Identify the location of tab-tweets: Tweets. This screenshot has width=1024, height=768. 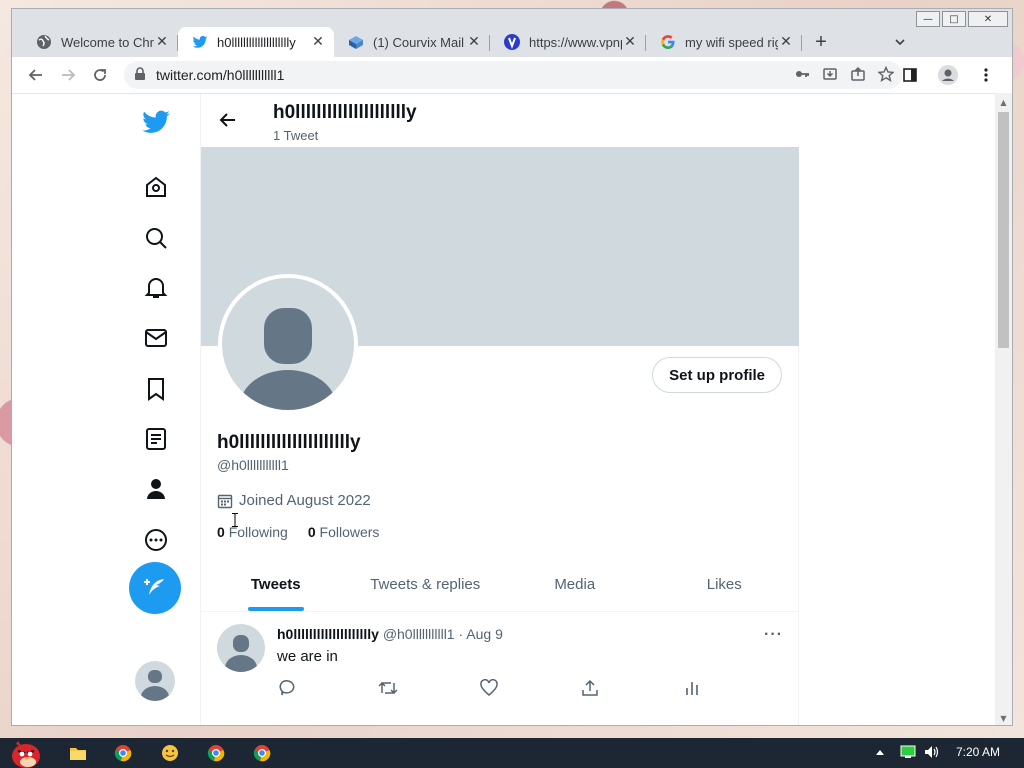
(276, 584).